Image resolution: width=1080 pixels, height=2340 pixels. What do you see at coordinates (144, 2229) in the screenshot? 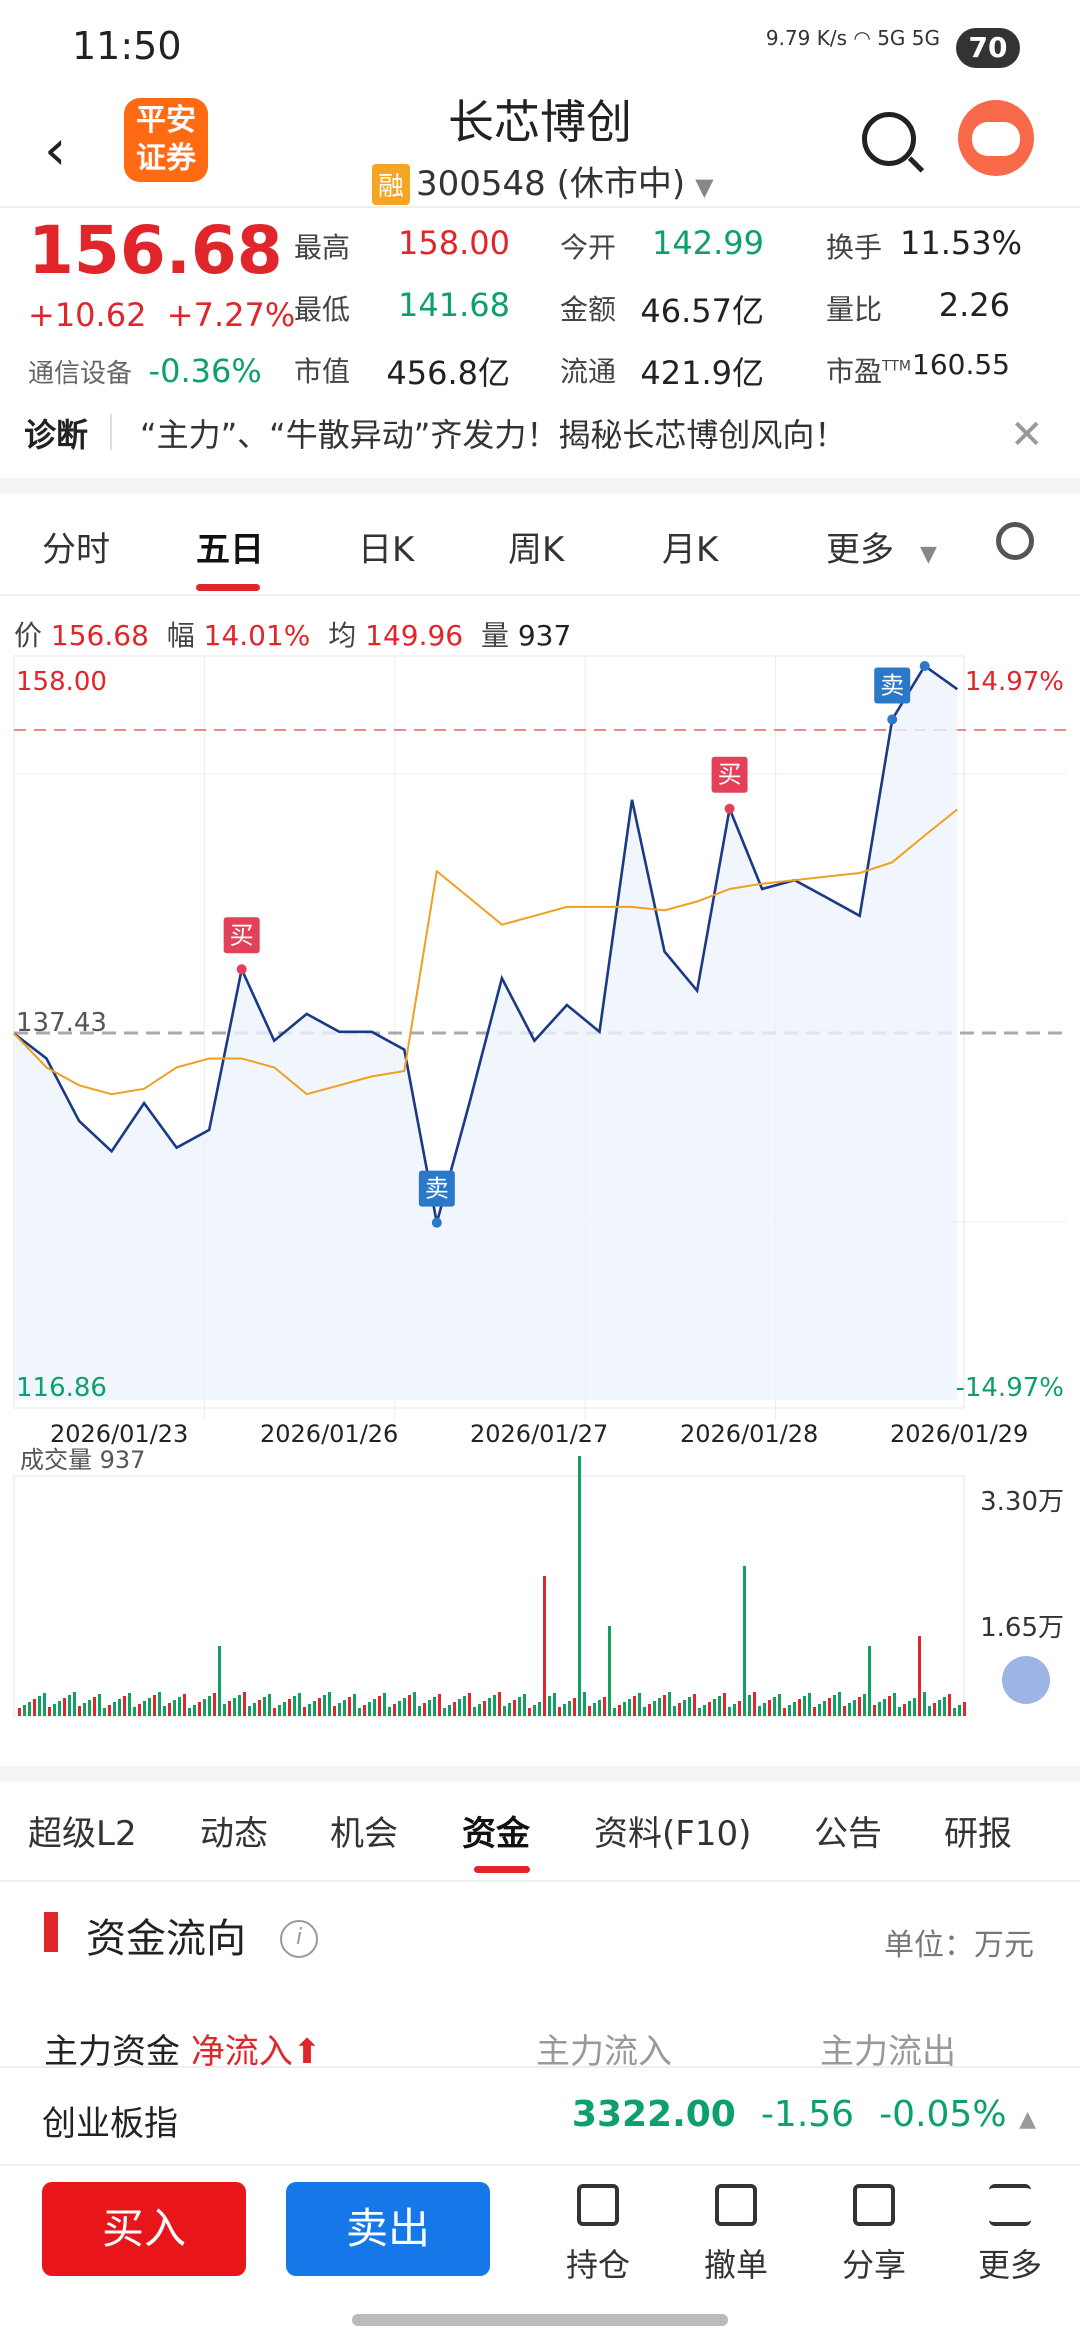
I see `buy-button: 买入` at bounding box center [144, 2229].